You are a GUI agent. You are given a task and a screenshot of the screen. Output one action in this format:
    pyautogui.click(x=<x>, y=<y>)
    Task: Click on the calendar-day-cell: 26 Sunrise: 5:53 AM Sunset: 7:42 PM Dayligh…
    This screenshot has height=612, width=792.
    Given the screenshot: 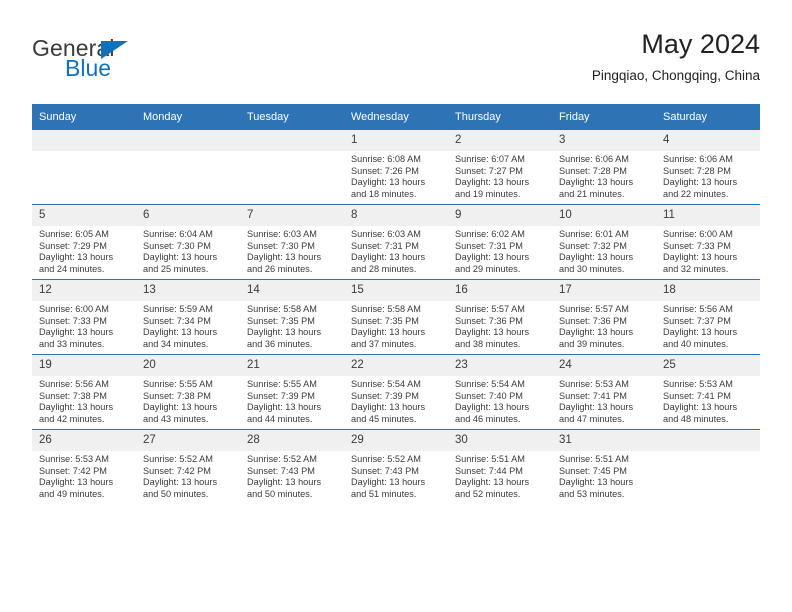 What is the action you would take?
    pyautogui.click(x=84, y=466)
    